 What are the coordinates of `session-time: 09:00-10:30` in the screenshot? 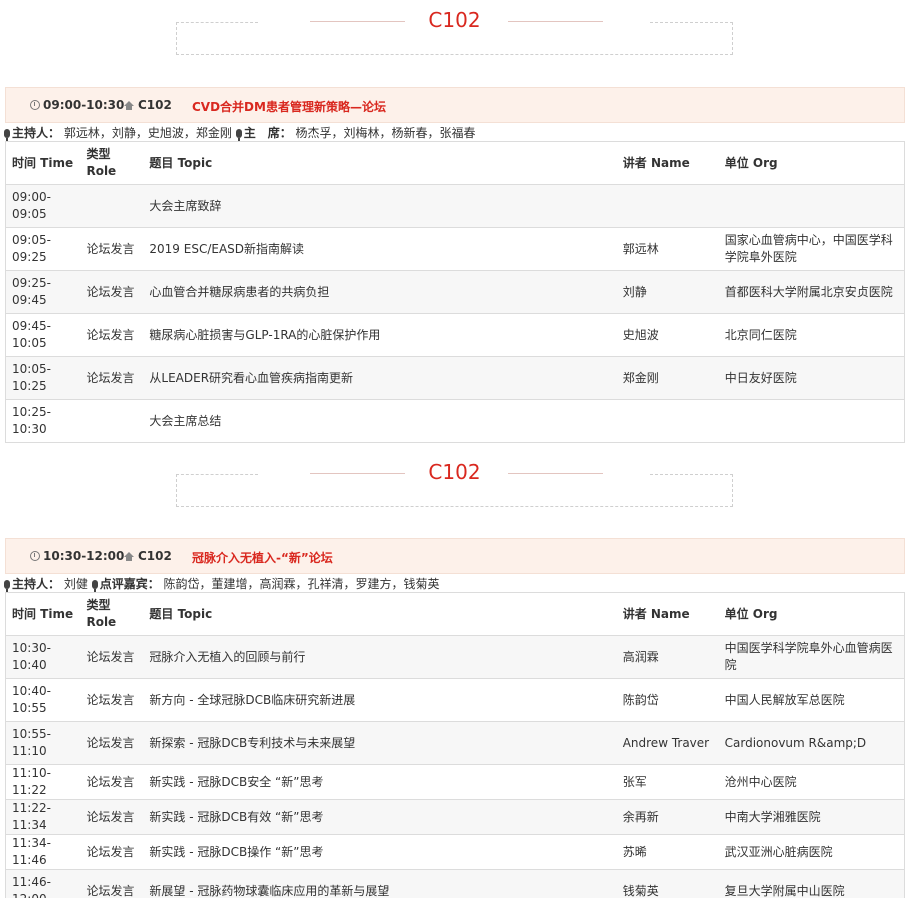 It's located at (77, 105).